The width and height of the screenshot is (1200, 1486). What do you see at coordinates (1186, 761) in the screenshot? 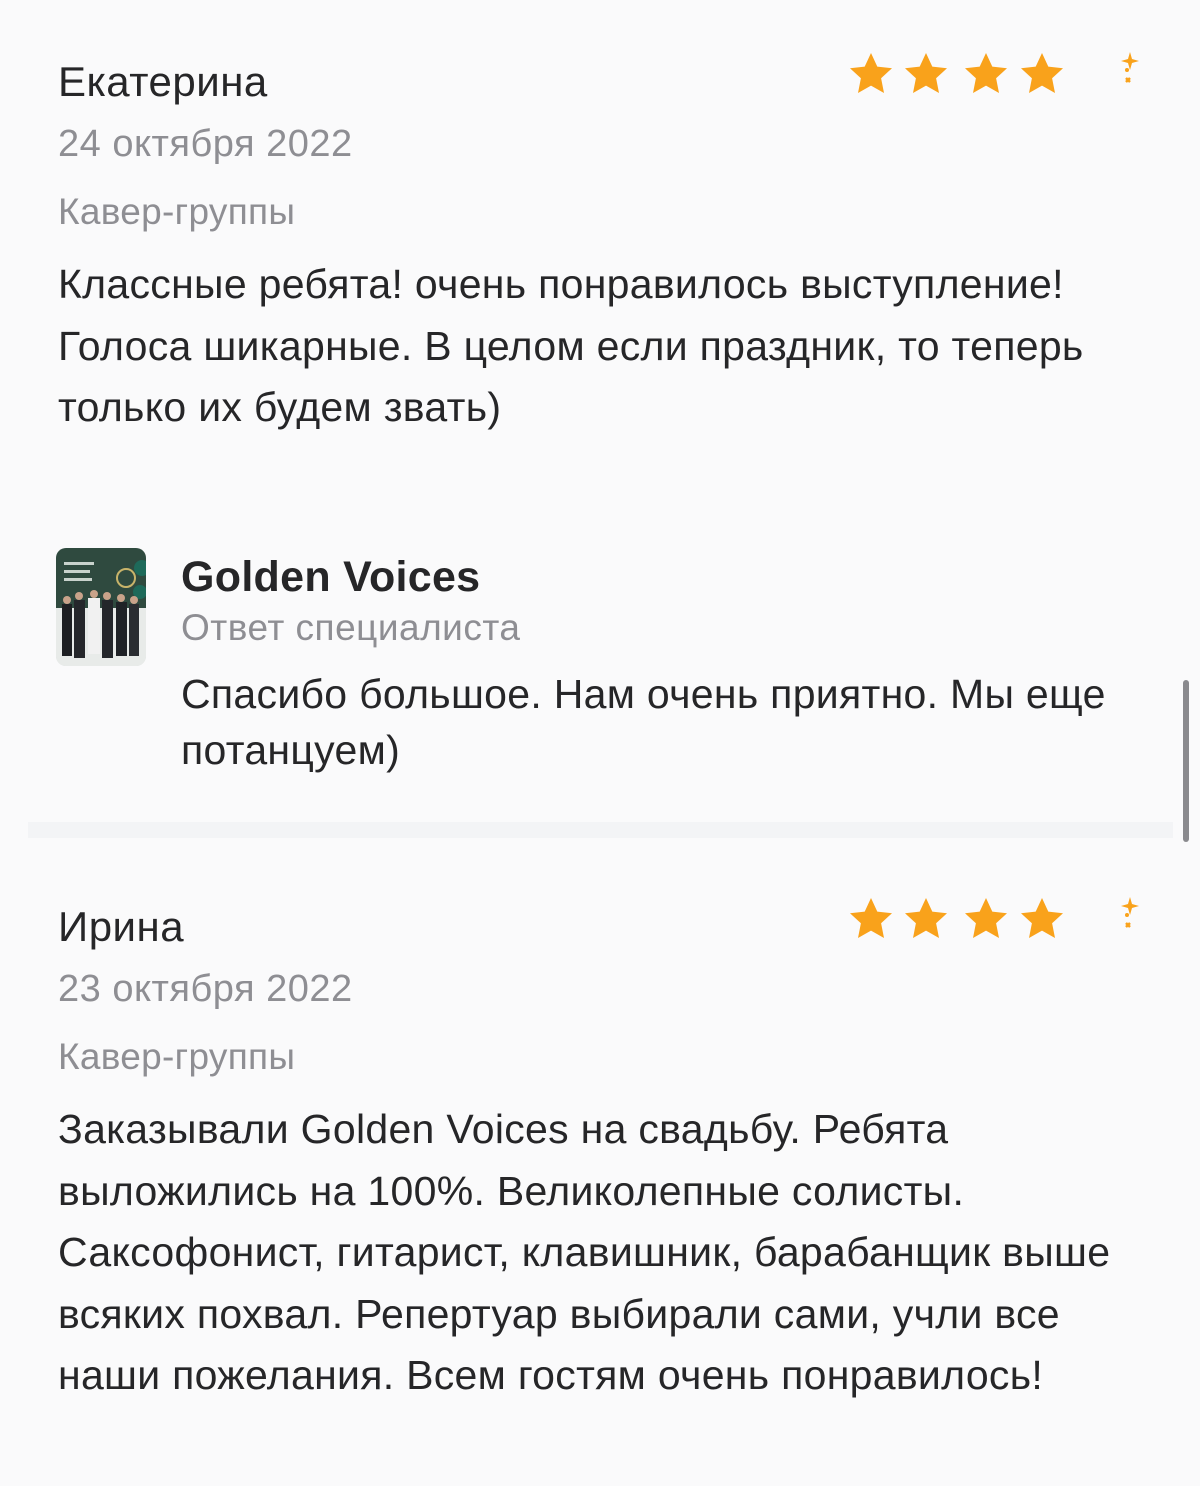
I see `scrollbar-thumb` at bounding box center [1186, 761].